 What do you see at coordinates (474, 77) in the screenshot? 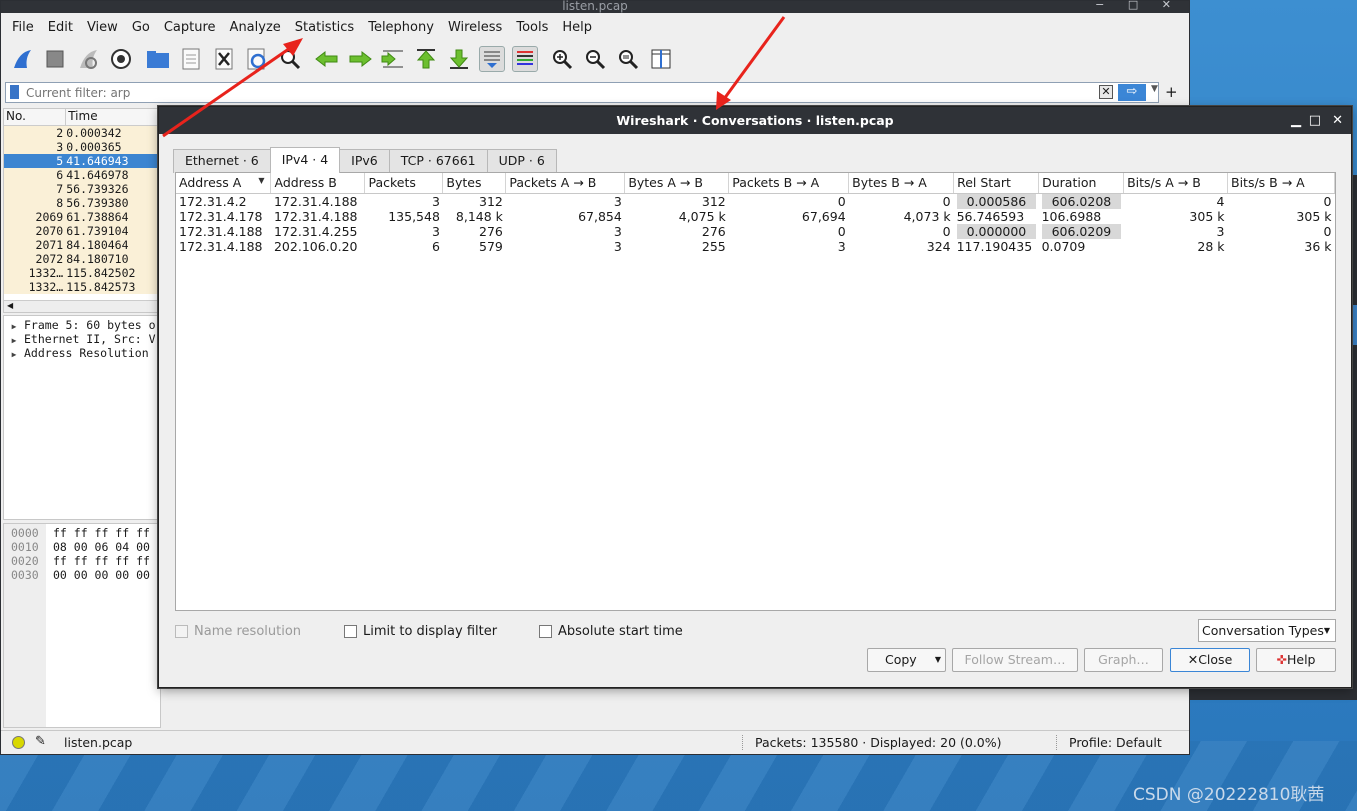
I see `annotation-arrows` at bounding box center [474, 77].